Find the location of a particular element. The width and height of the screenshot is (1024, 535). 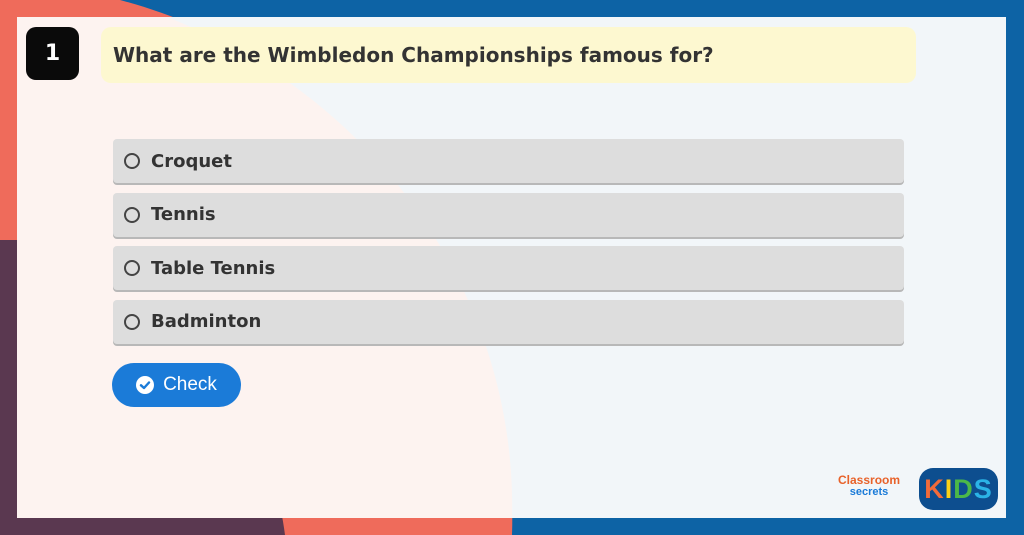

option-label: Badminton is located at coordinates (206, 321).